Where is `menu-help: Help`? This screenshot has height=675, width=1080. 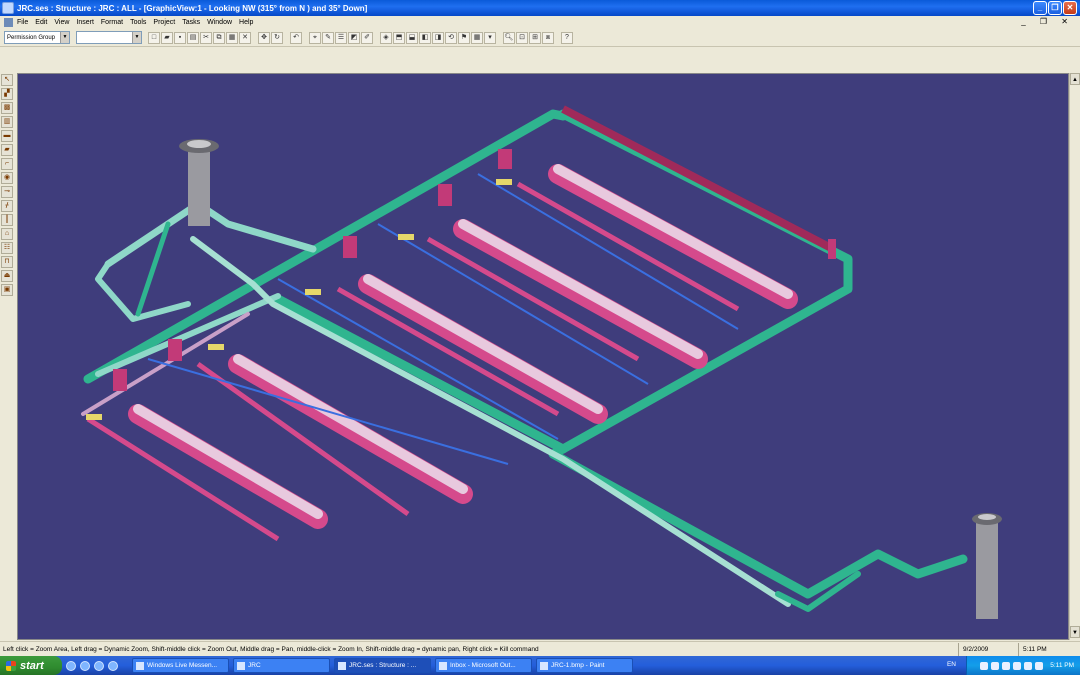
menu-help: Help is located at coordinates (246, 22).